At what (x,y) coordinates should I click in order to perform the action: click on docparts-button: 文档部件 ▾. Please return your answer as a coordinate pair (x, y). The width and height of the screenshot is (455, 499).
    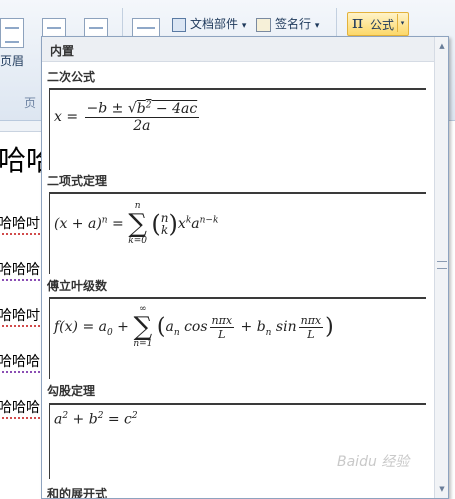
    Looking at the image, I should click on (209, 23).